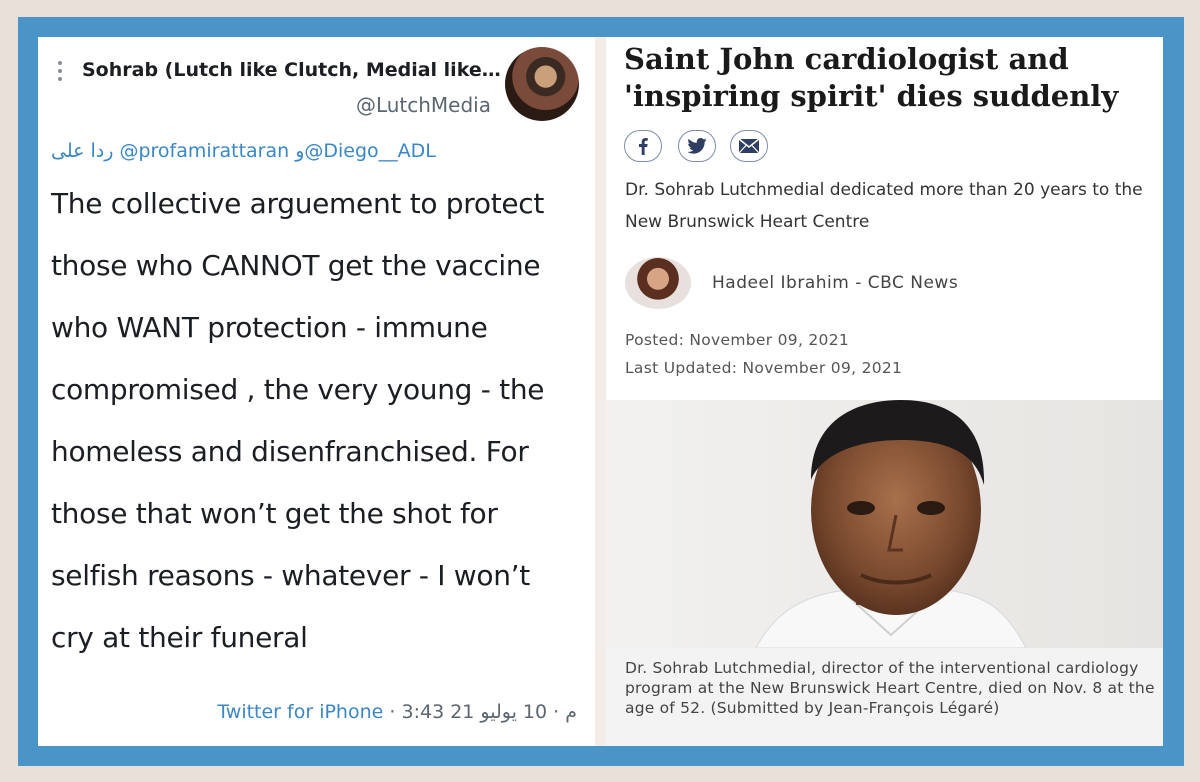 This screenshot has width=1200, height=782. Describe the element at coordinates (274, 513) in the screenshot. I see `tweet-line: those that won’t get the shot for` at that location.